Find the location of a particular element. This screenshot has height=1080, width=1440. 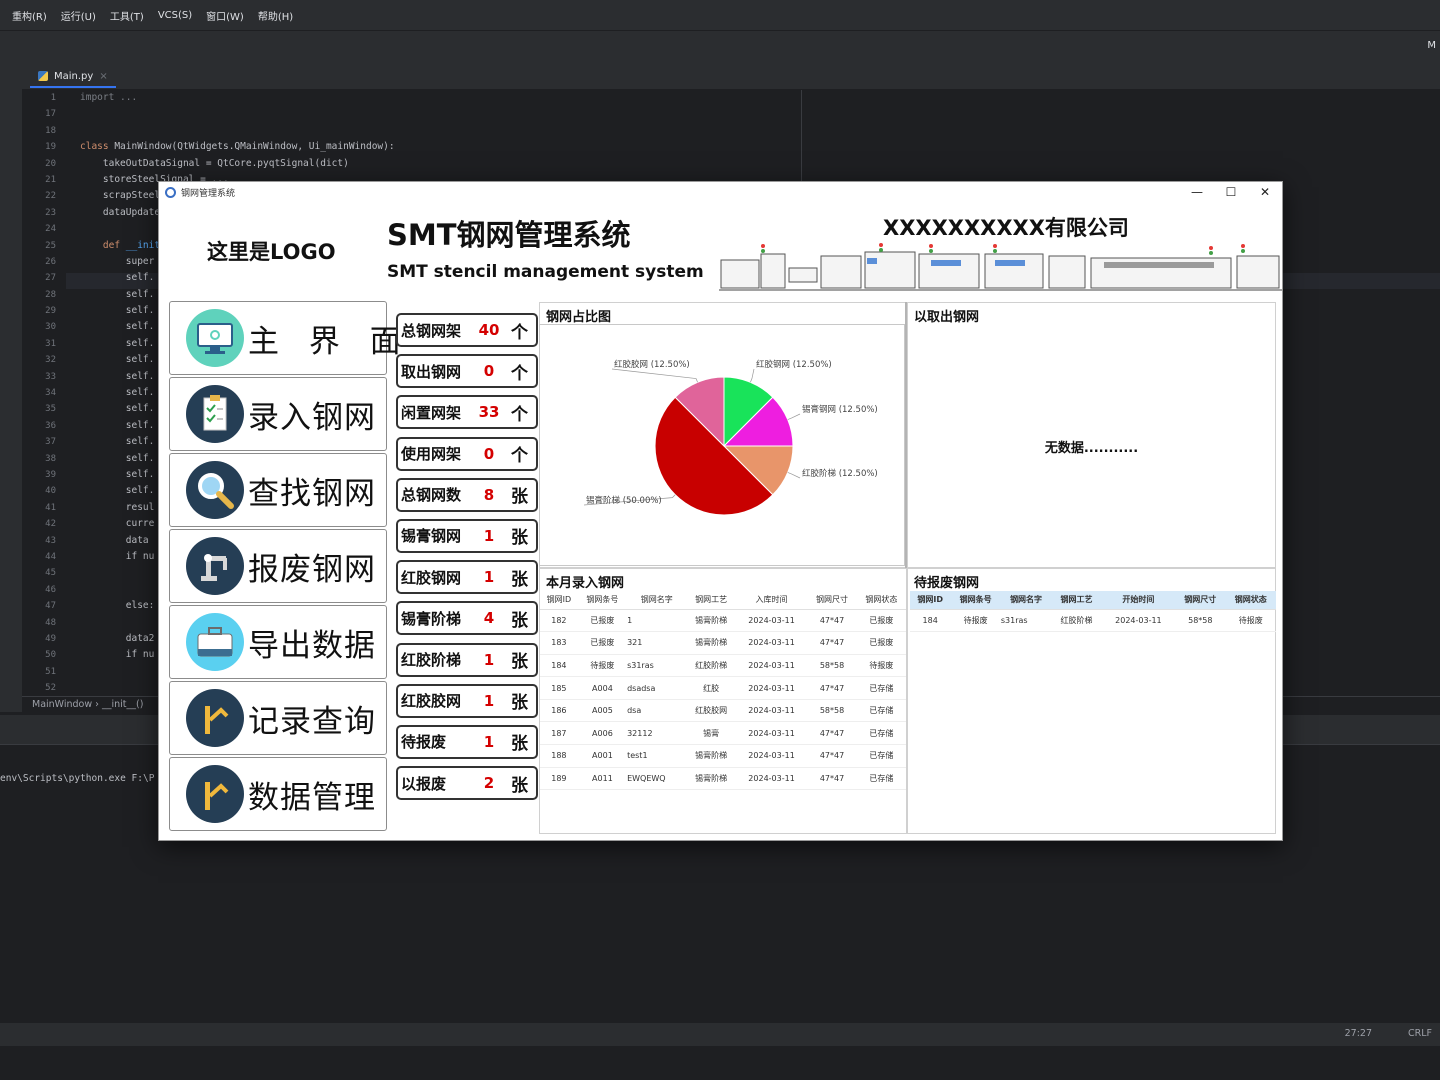

stat-label: 红胶阶梯 is located at coordinates (431, 660).